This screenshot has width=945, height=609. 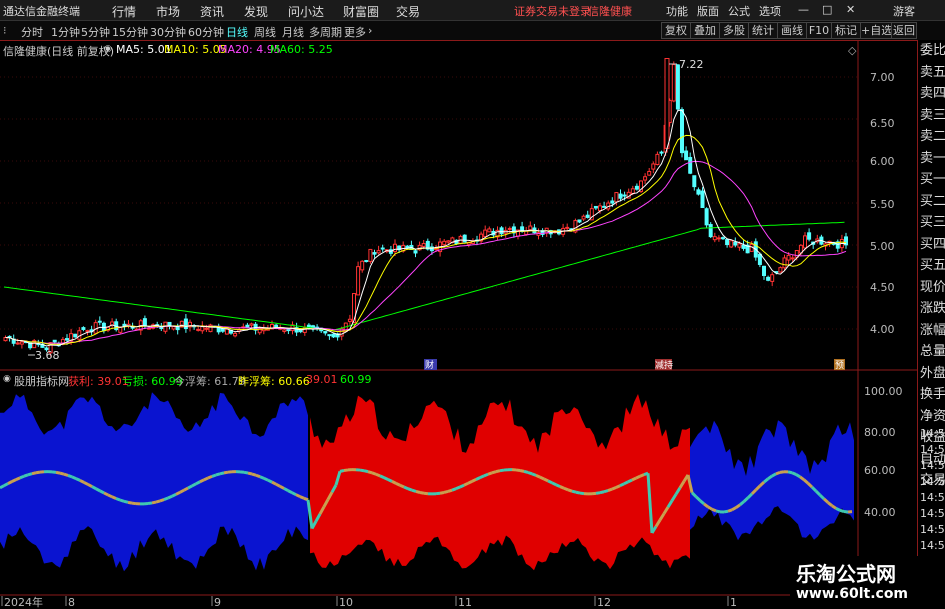 What do you see at coordinates (734, 30) in the screenshot?
I see `multi-stock-button: 多股` at bounding box center [734, 30].